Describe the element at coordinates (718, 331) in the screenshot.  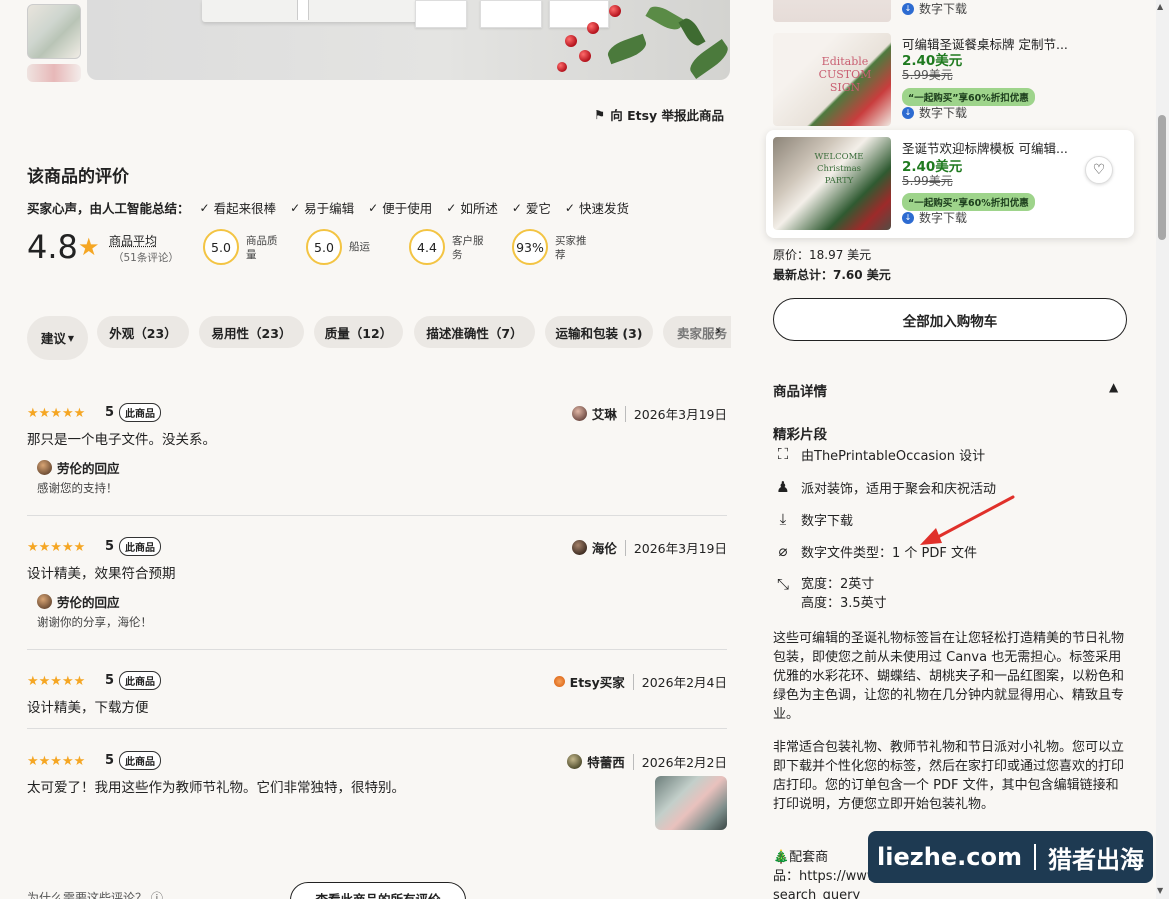
I see `chevron-right-icon: ›` at that location.